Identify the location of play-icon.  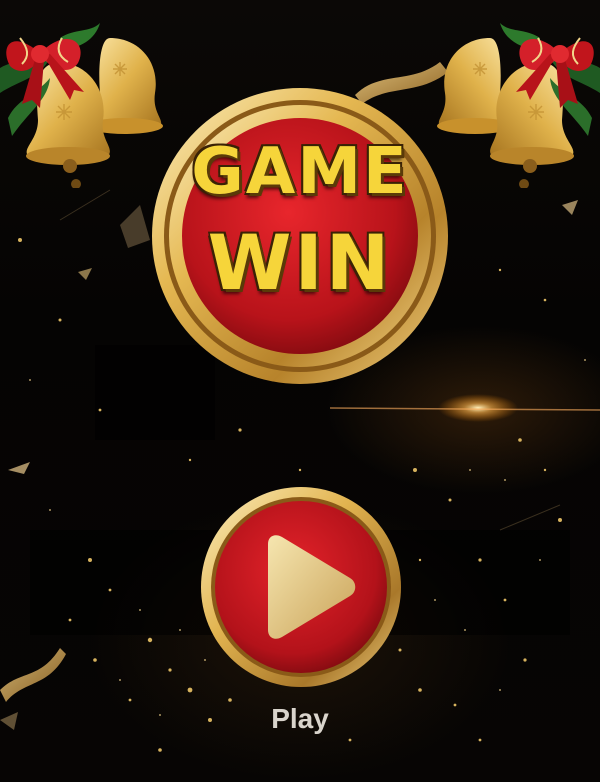
(301, 587).